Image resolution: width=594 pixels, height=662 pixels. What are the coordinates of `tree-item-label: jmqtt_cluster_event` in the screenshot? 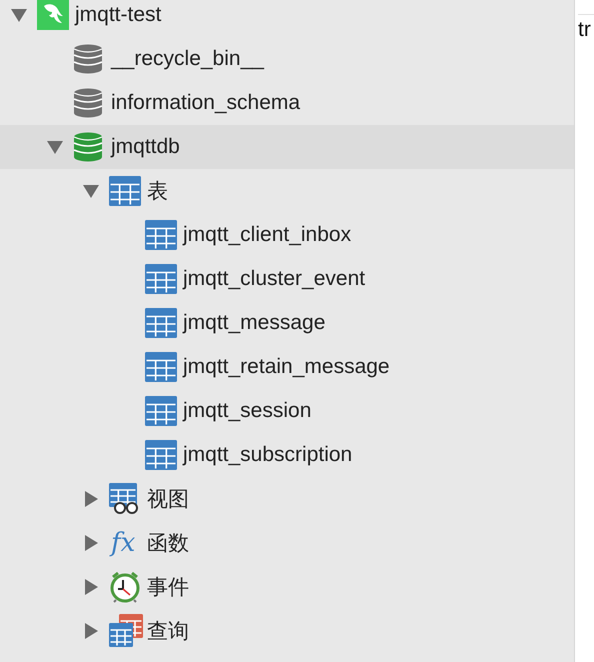 It's located at (274, 279).